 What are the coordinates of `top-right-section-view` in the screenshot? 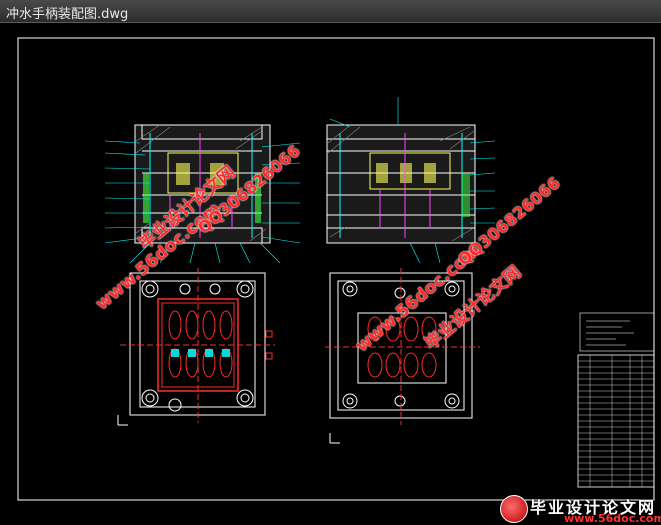 It's located at (411, 180).